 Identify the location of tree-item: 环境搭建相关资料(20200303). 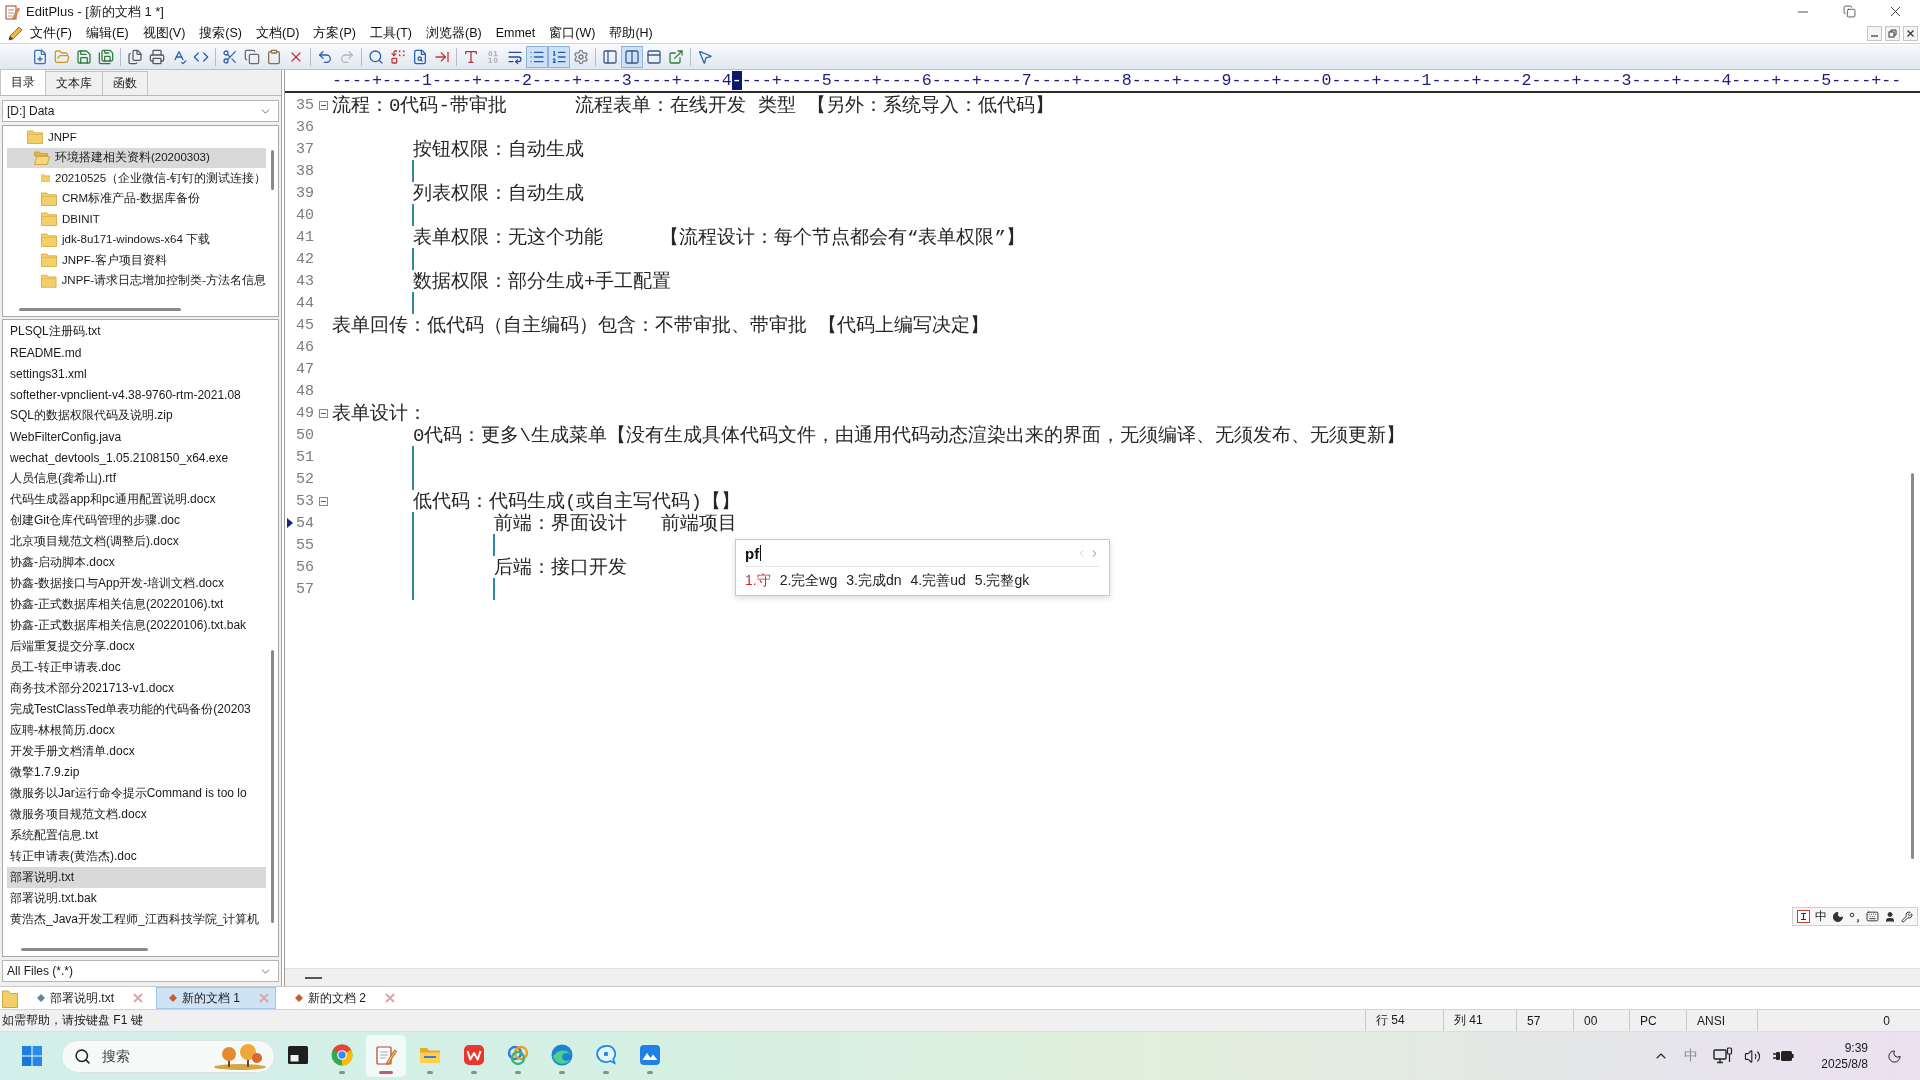
(136, 157).